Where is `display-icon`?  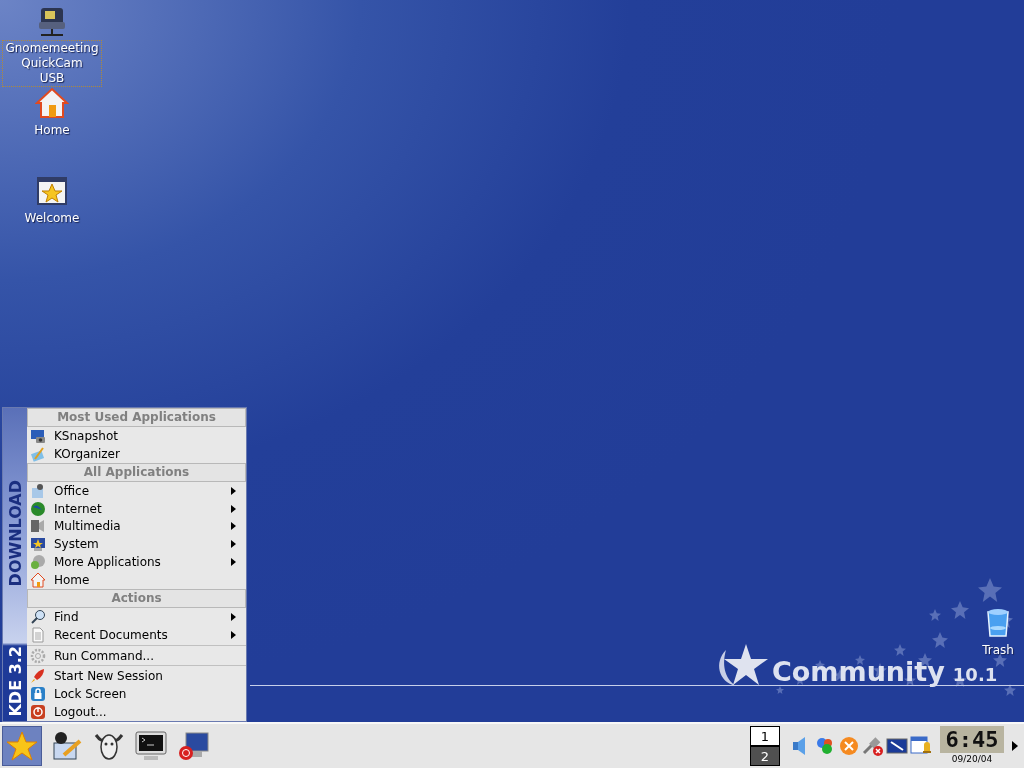
display-icon is located at coordinates (897, 746).